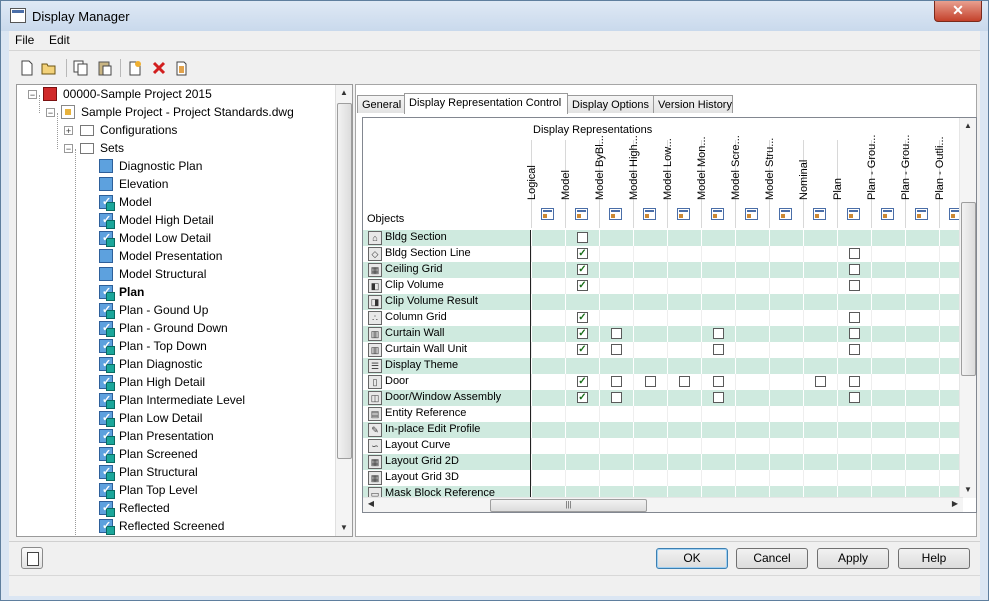 This screenshot has height=603, width=991. Describe the element at coordinates (568, 505) in the screenshot. I see `scroll-thumb: |||` at that location.